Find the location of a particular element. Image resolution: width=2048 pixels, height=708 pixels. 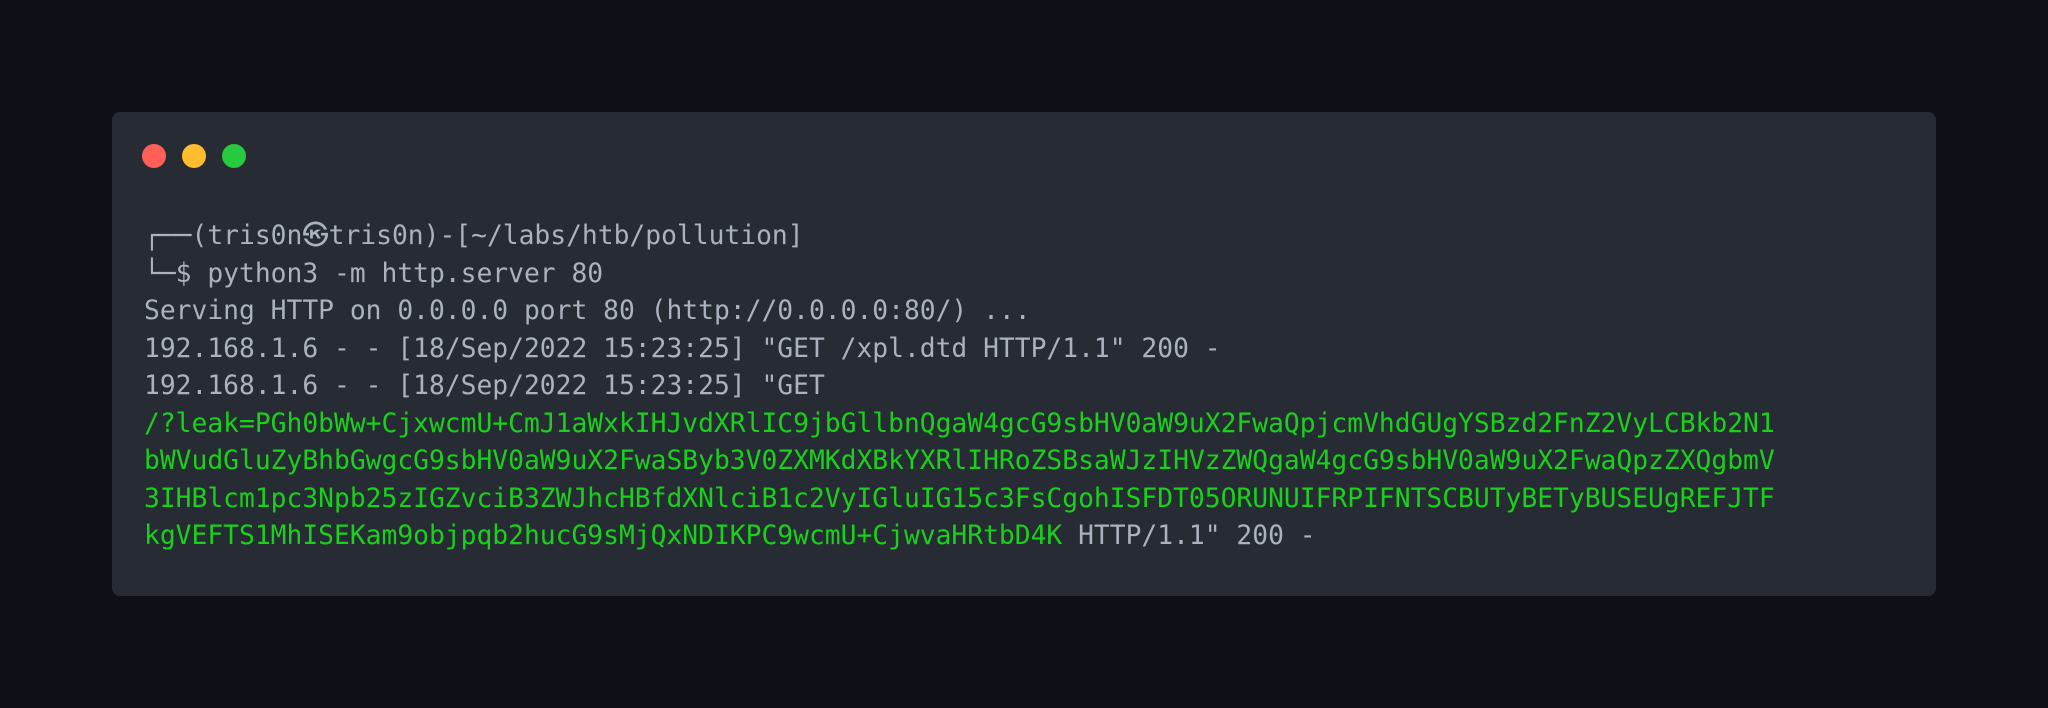

close-button is located at coordinates (154, 156).